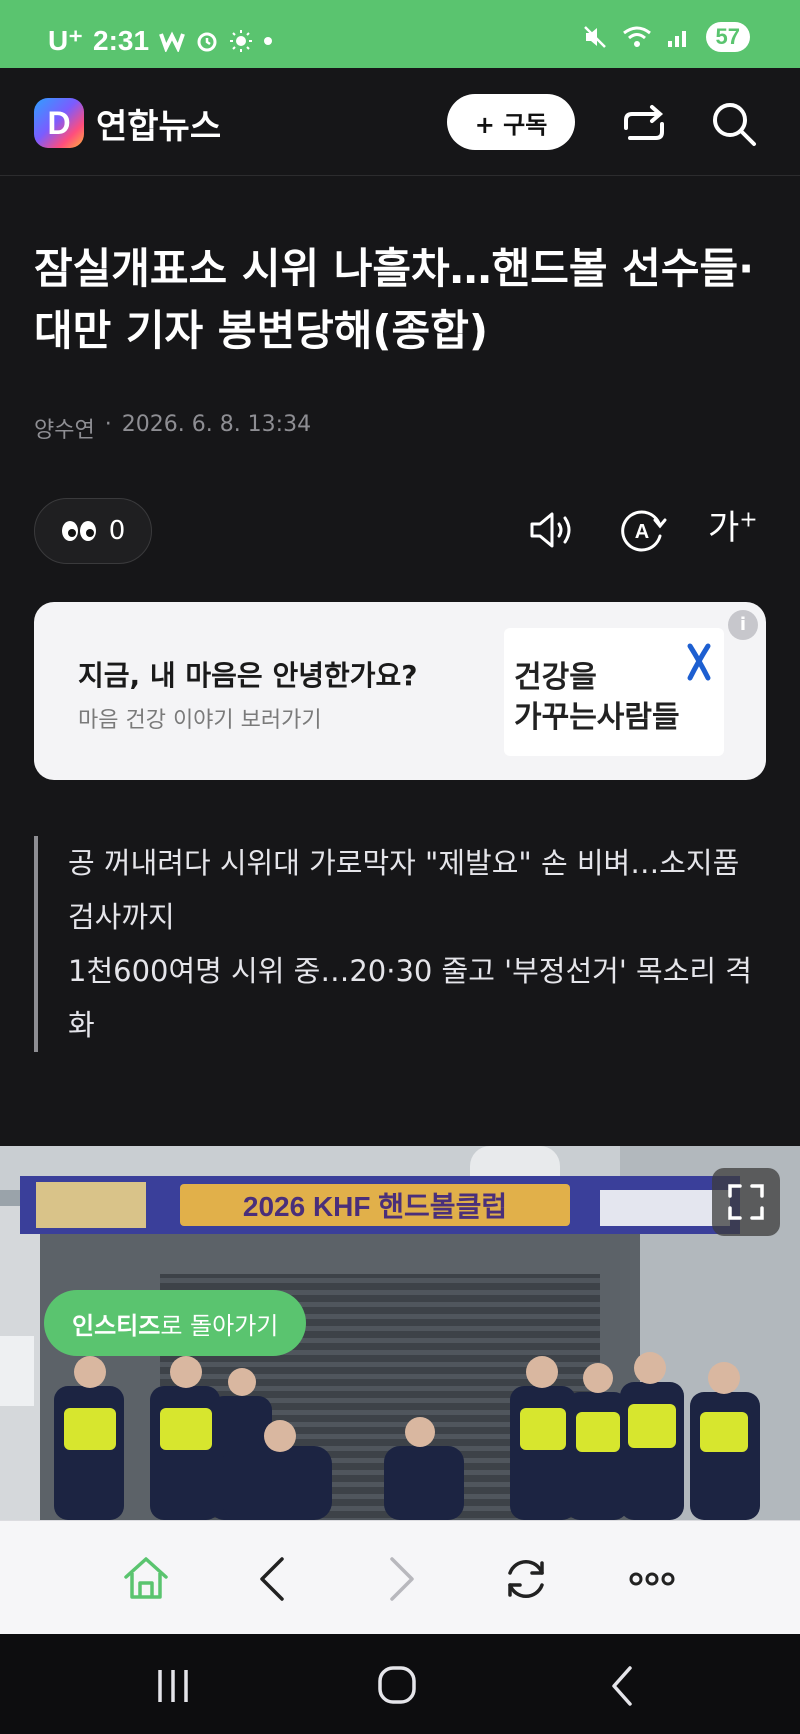 The width and height of the screenshot is (800, 1734). I want to click on logo-mark, so click(59, 123).